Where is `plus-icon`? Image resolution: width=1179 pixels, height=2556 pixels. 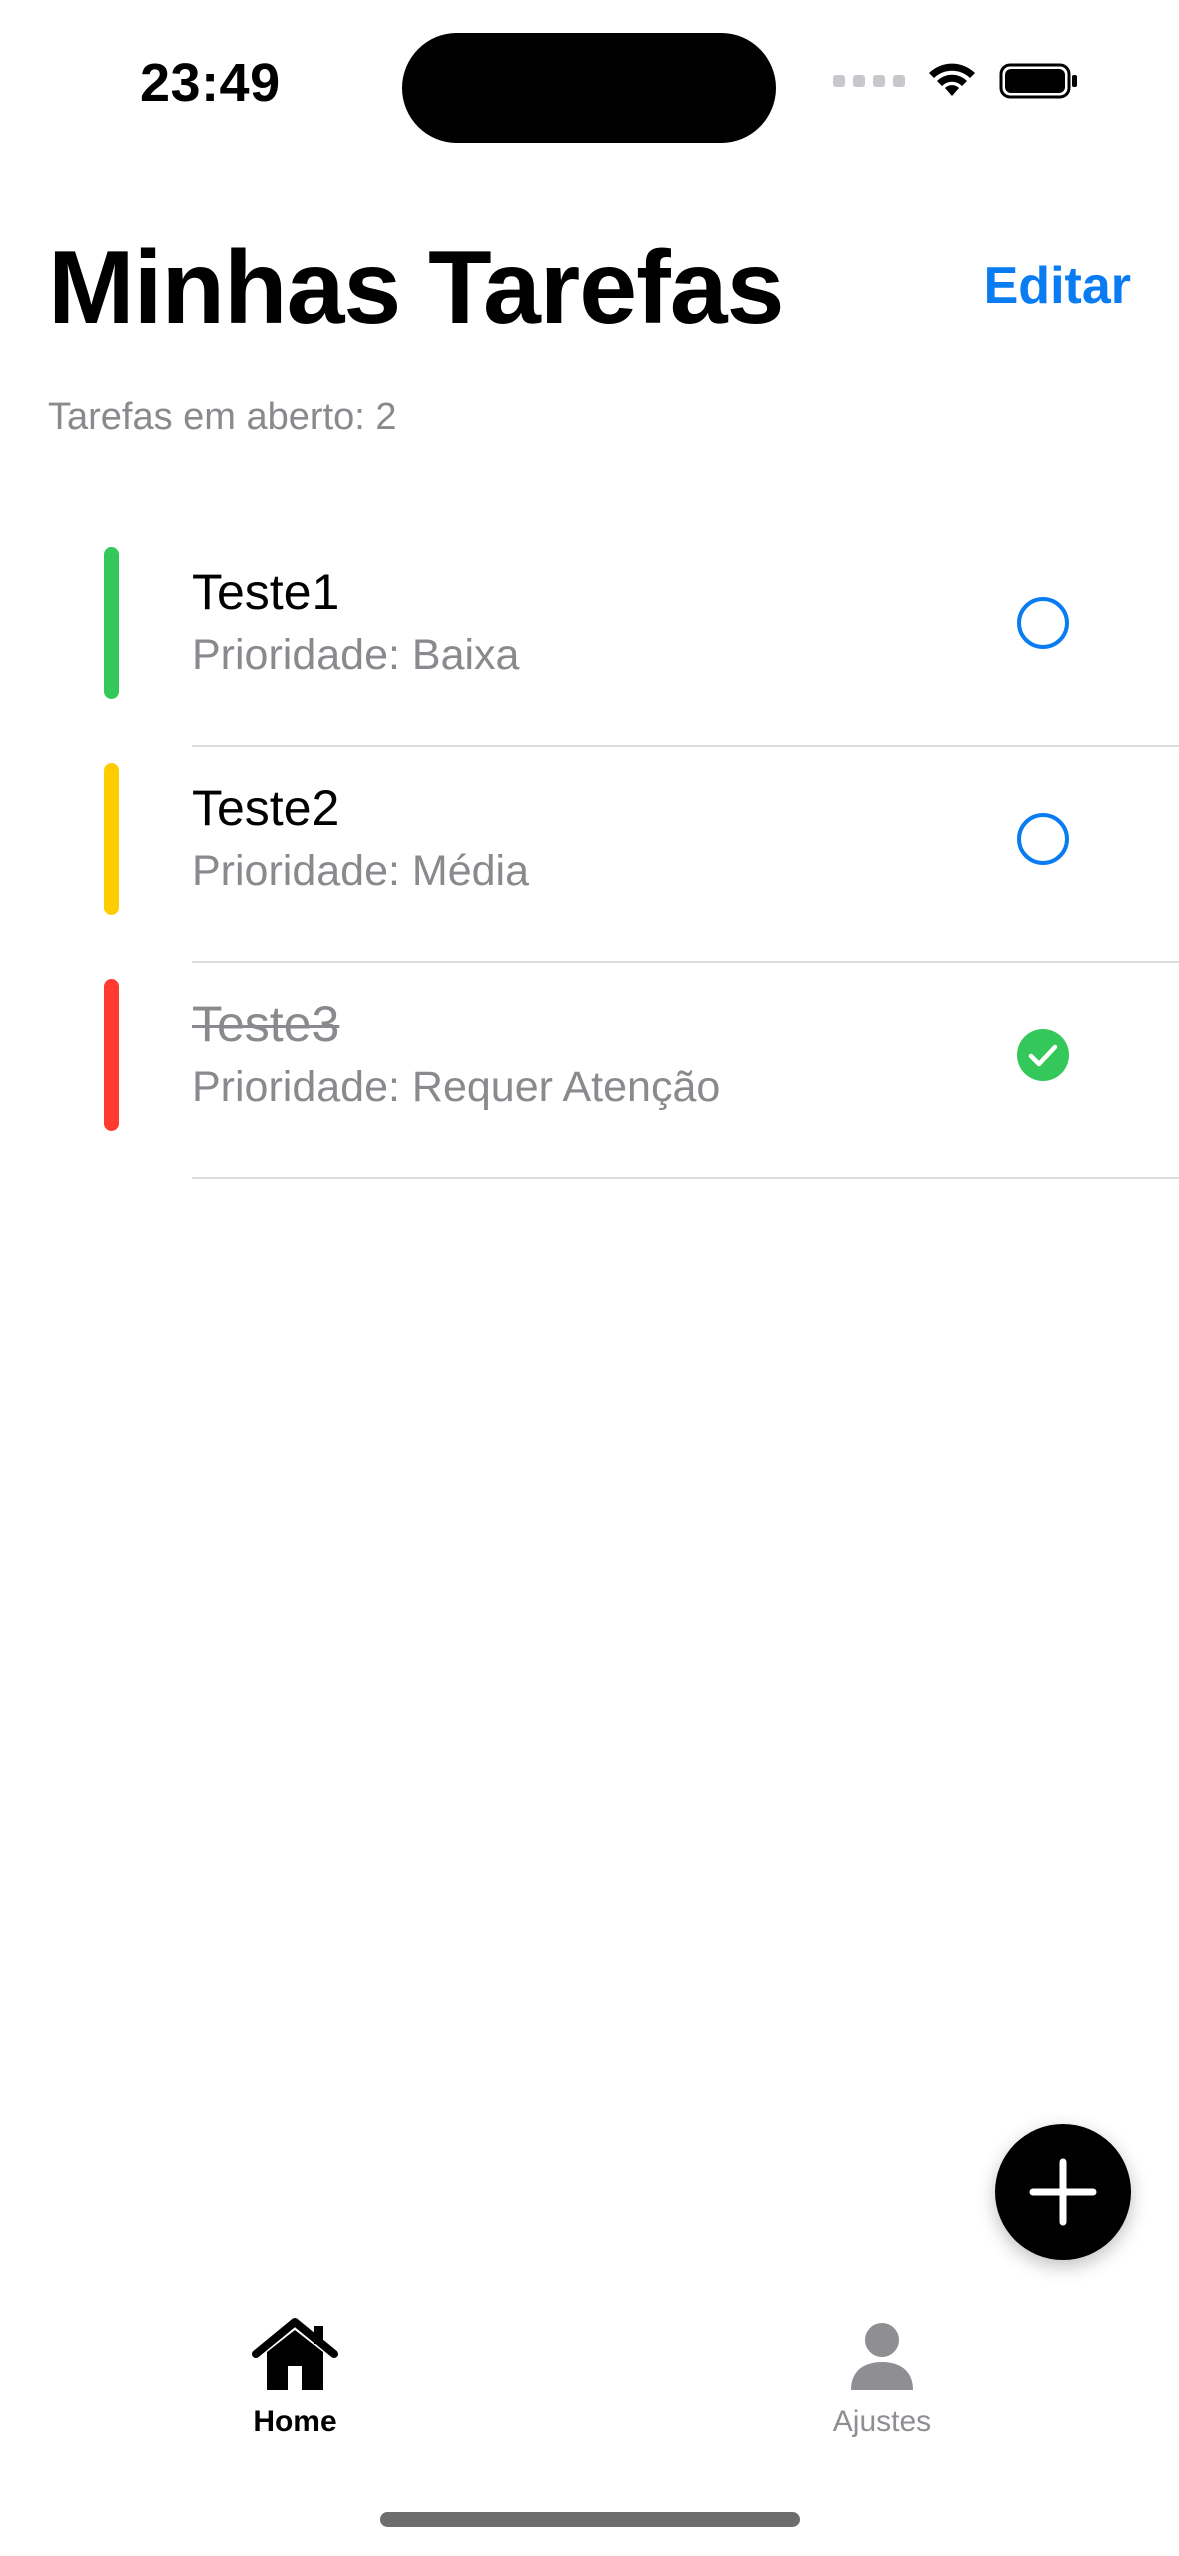 plus-icon is located at coordinates (1063, 2192).